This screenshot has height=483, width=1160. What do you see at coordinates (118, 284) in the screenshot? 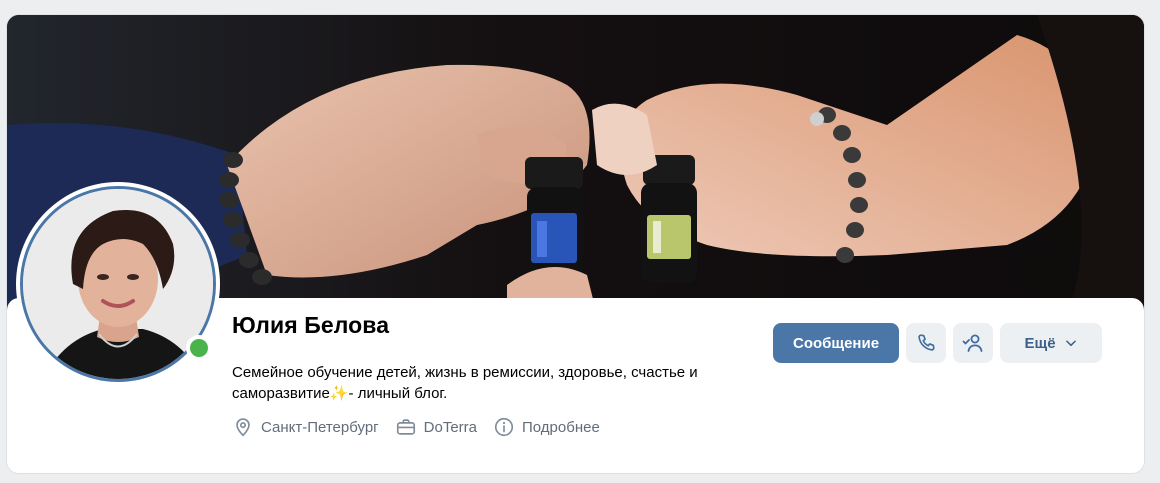
I see `avatar` at bounding box center [118, 284].